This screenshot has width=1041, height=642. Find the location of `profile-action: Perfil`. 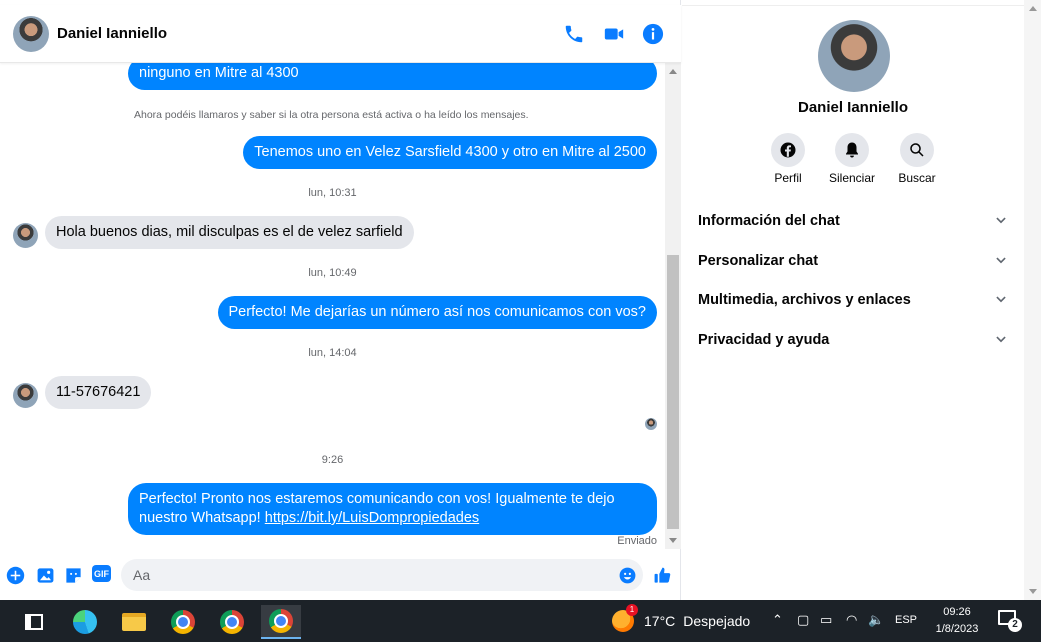

profile-action: Perfil is located at coordinates (788, 159).